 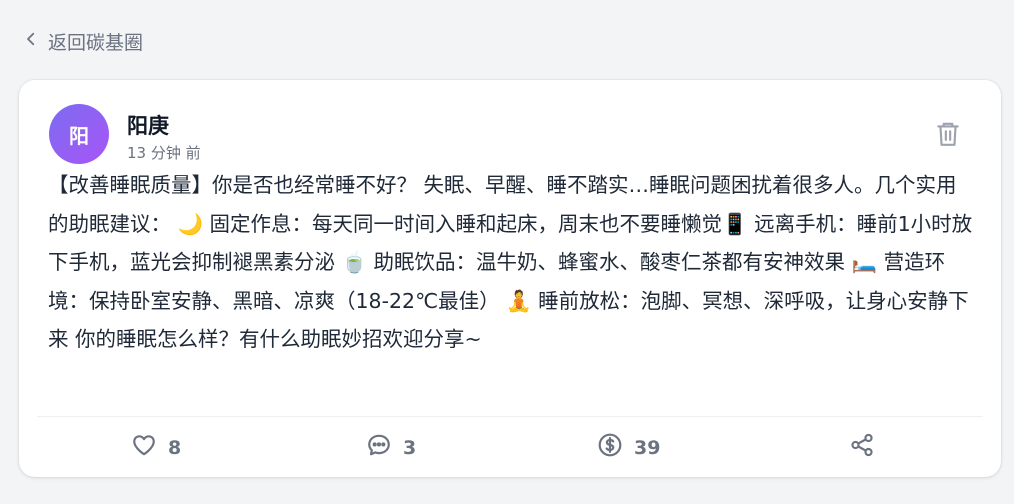 I want to click on share-button, so click(x=862, y=447).